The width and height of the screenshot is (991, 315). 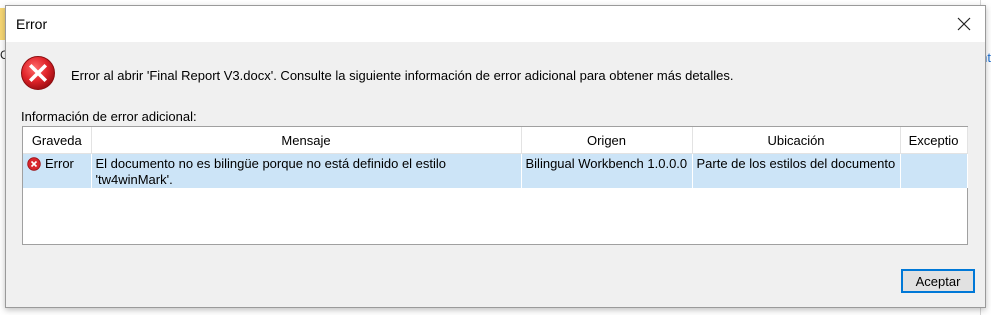 I want to click on close-button, so click(x=964, y=24).